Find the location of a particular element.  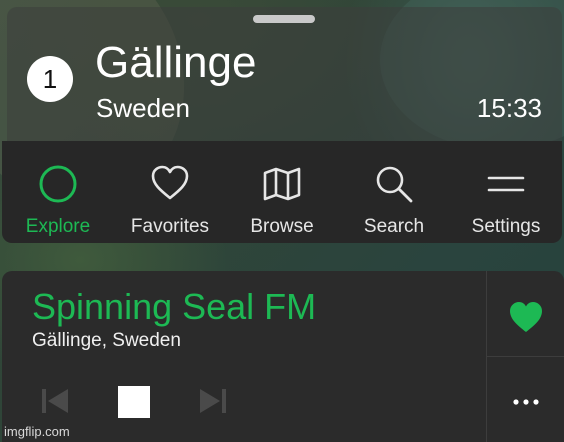

station-name: Spinning Seal FM is located at coordinates (174, 307).